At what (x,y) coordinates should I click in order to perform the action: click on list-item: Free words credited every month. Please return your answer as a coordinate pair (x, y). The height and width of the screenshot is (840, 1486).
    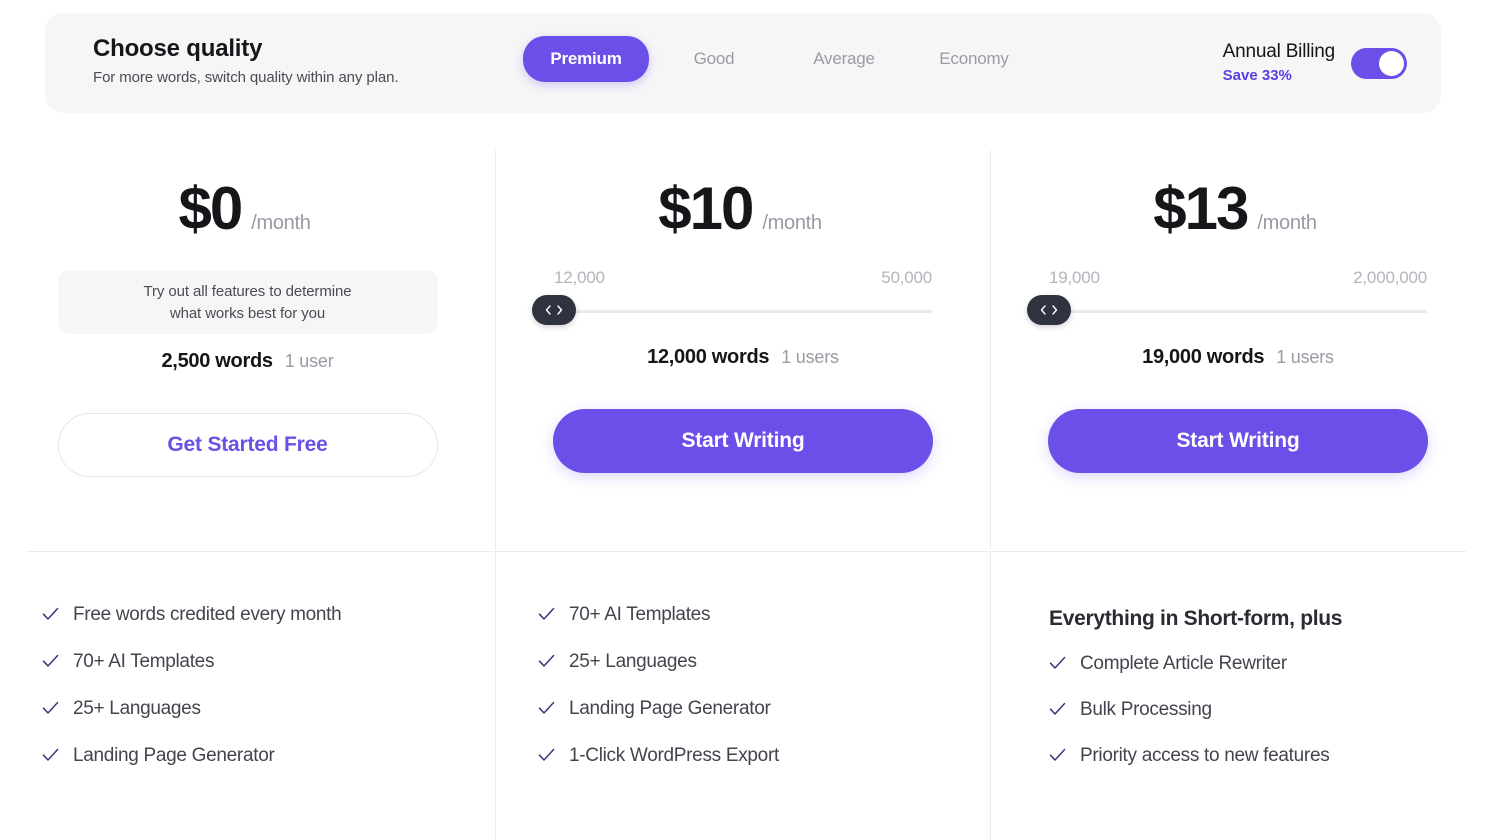
    Looking at the image, I should click on (259, 614).